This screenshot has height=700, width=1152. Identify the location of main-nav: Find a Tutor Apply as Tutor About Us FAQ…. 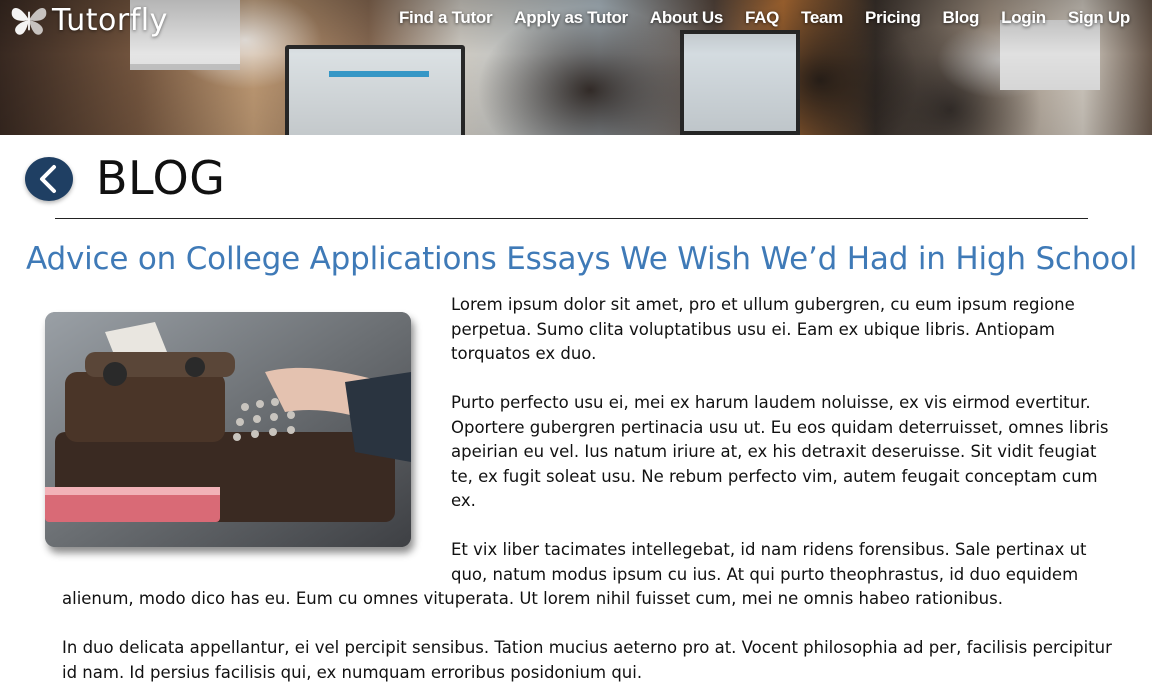
(753, 18).